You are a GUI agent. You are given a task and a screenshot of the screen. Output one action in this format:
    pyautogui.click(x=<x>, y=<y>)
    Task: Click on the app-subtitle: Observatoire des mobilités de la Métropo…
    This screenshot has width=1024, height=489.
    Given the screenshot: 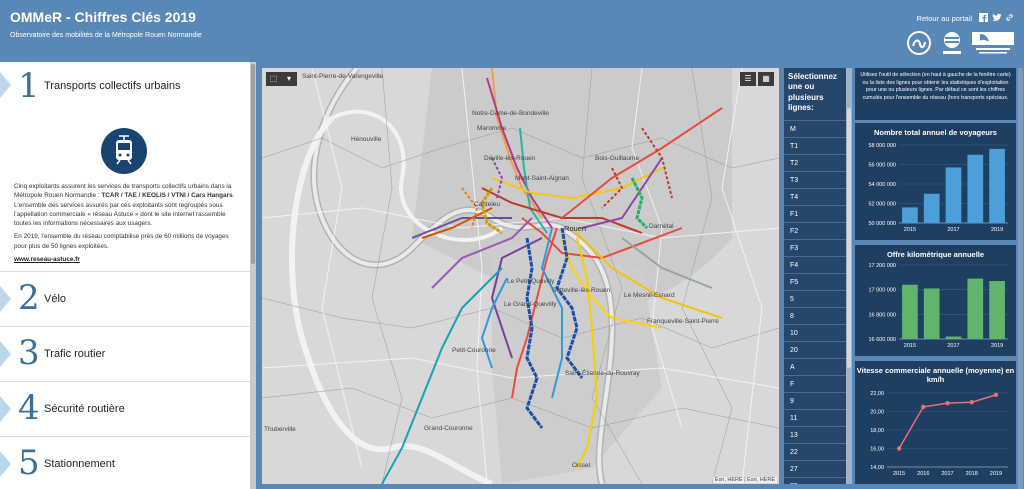 What is the action you would take?
    pyautogui.click(x=106, y=35)
    